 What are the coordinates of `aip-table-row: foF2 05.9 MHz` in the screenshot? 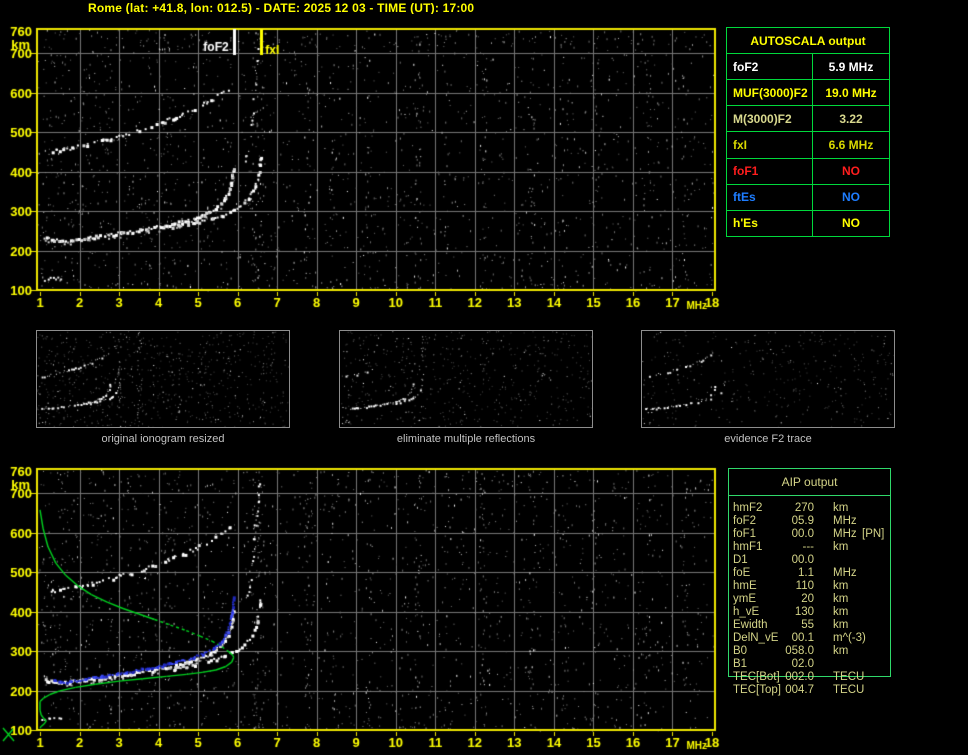 It's located at (820, 521).